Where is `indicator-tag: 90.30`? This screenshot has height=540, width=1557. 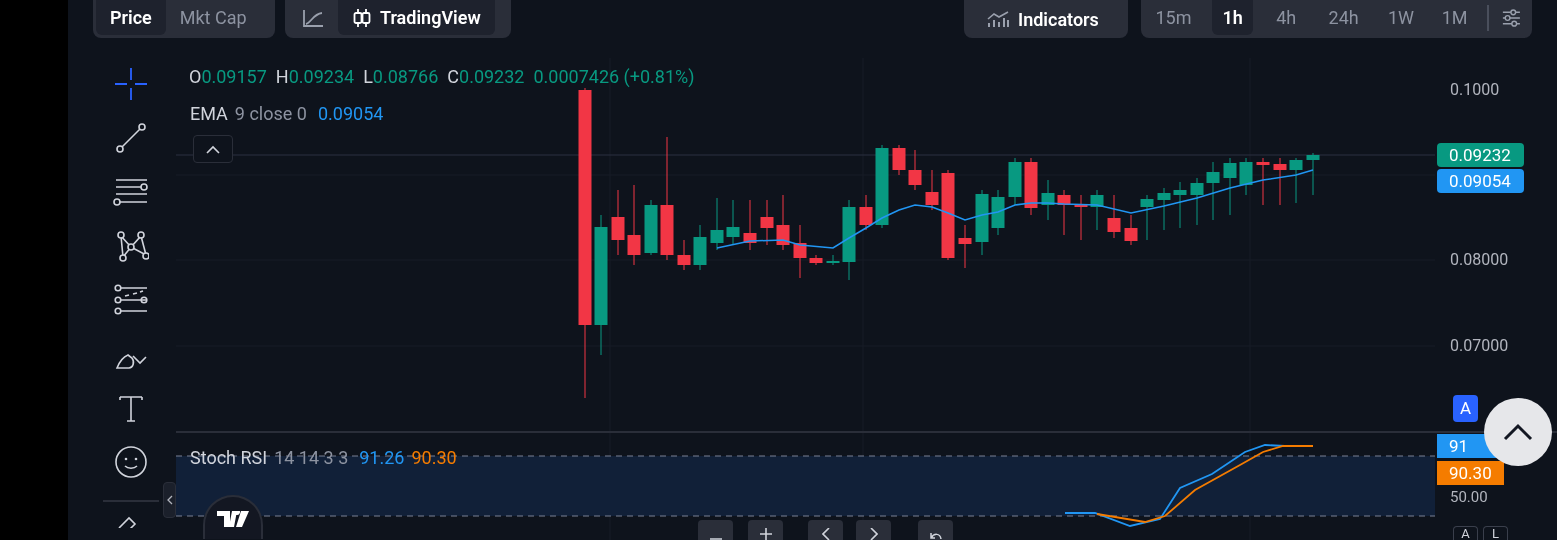 indicator-tag: 90.30 is located at coordinates (1470, 473).